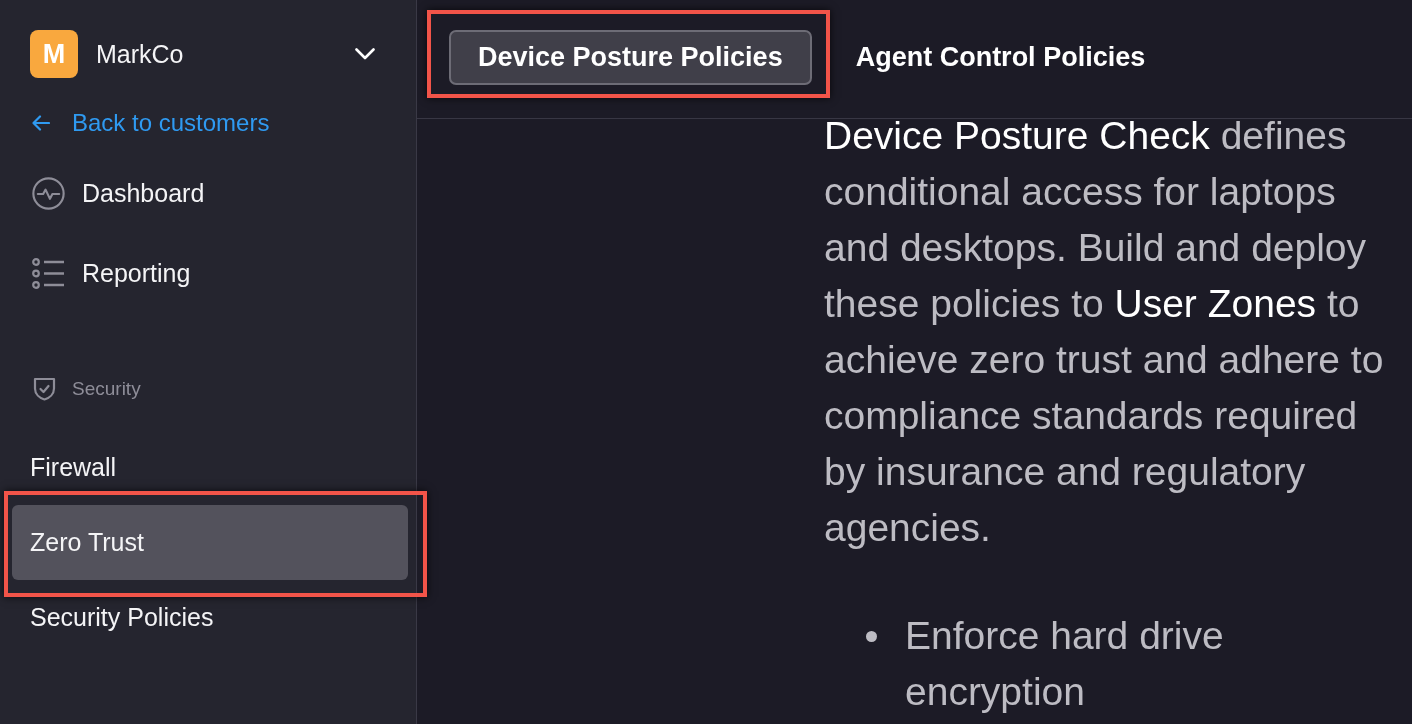 The width and height of the screenshot is (1412, 724). What do you see at coordinates (365, 54) in the screenshot?
I see `chevron-down-icon` at bounding box center [365, 54].